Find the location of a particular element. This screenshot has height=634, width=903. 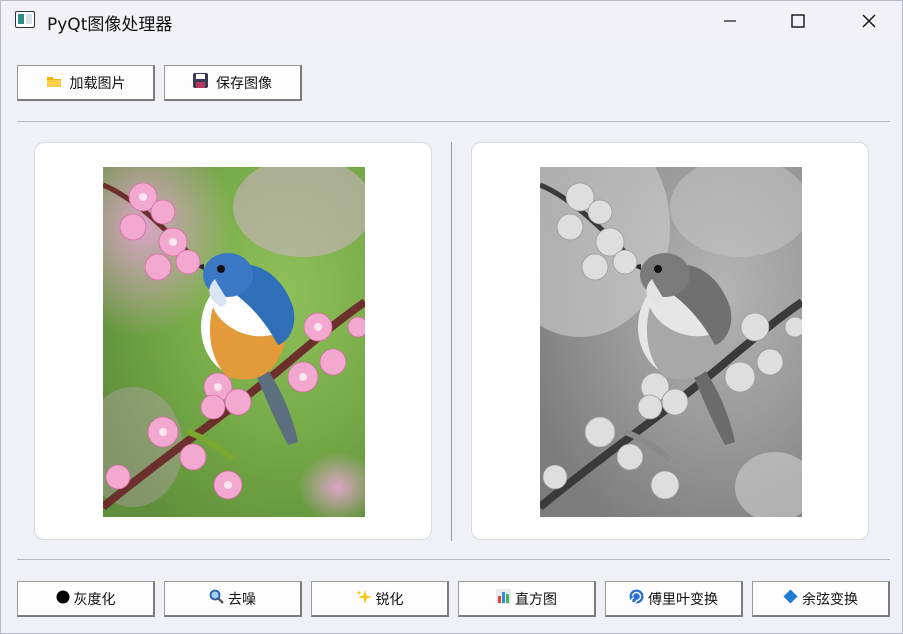

cosine-transform-label: 余弦变换 is located at coordinates (830, 599).